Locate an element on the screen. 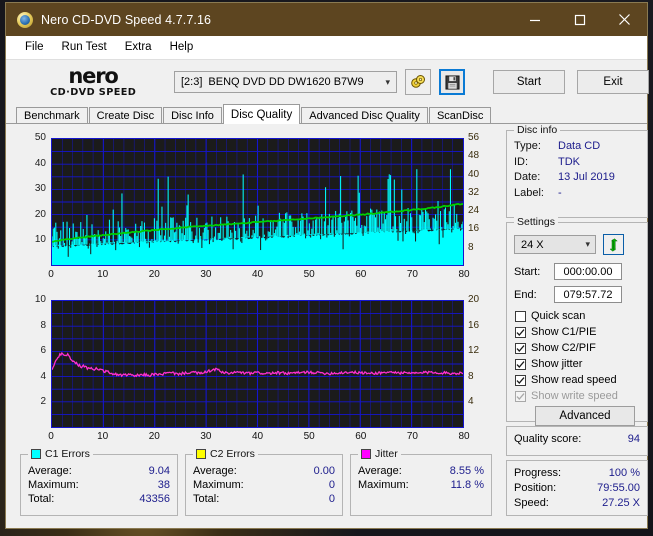 This screenshot has width=653, height=536. maximize-button is located at coordinates (579, 19).